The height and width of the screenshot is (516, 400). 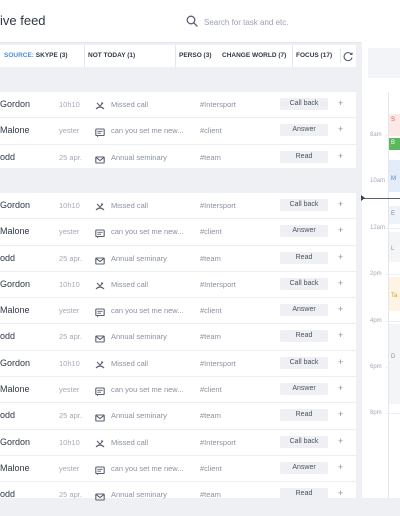 I want to click on search-input, so click(x=299, y=22).